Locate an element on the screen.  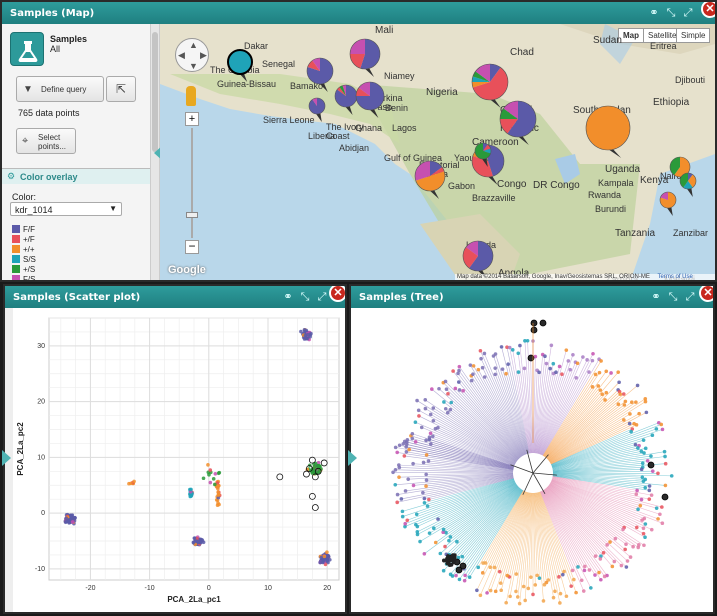
open-external-button: ⇱ is located at coordinates (121, 89).